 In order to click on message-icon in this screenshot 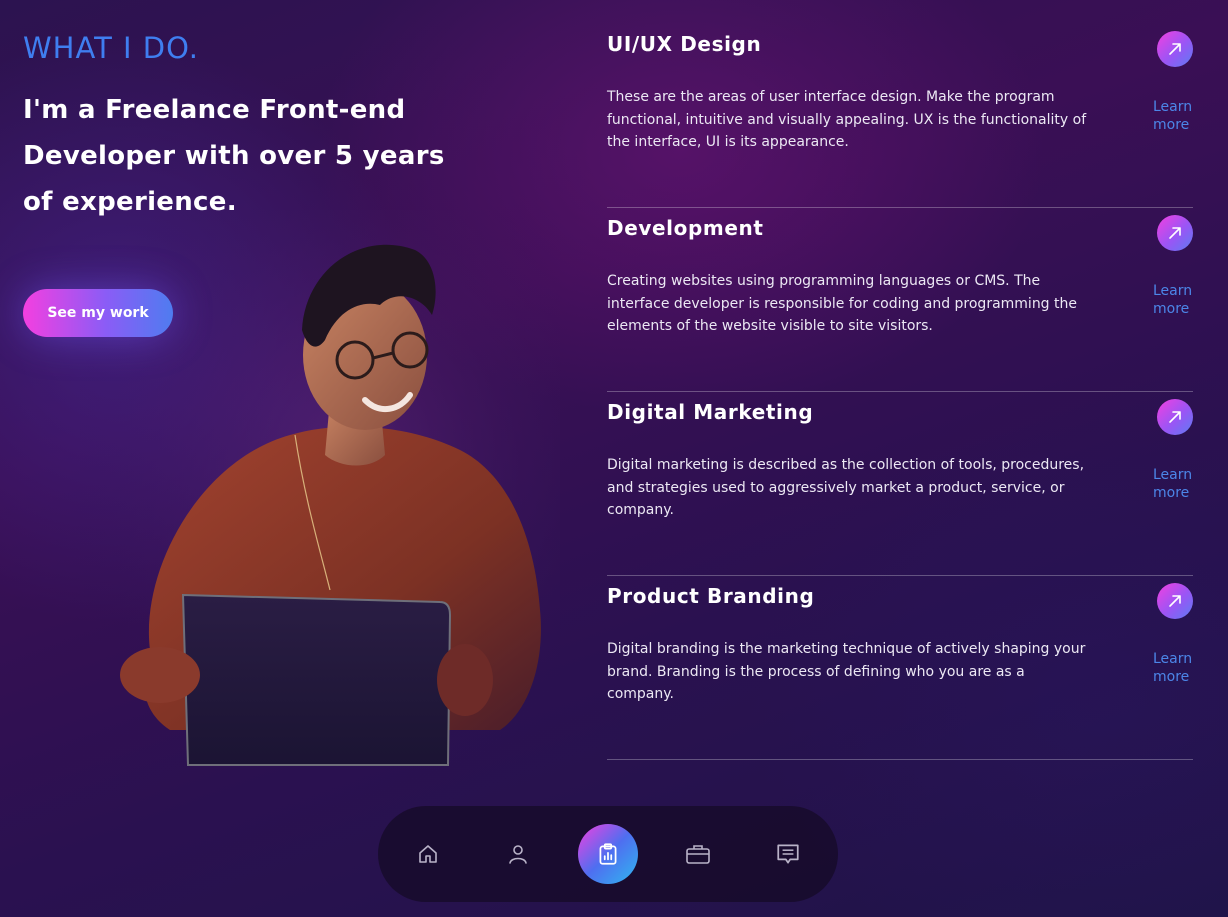, I will do `click(788, 854)`.